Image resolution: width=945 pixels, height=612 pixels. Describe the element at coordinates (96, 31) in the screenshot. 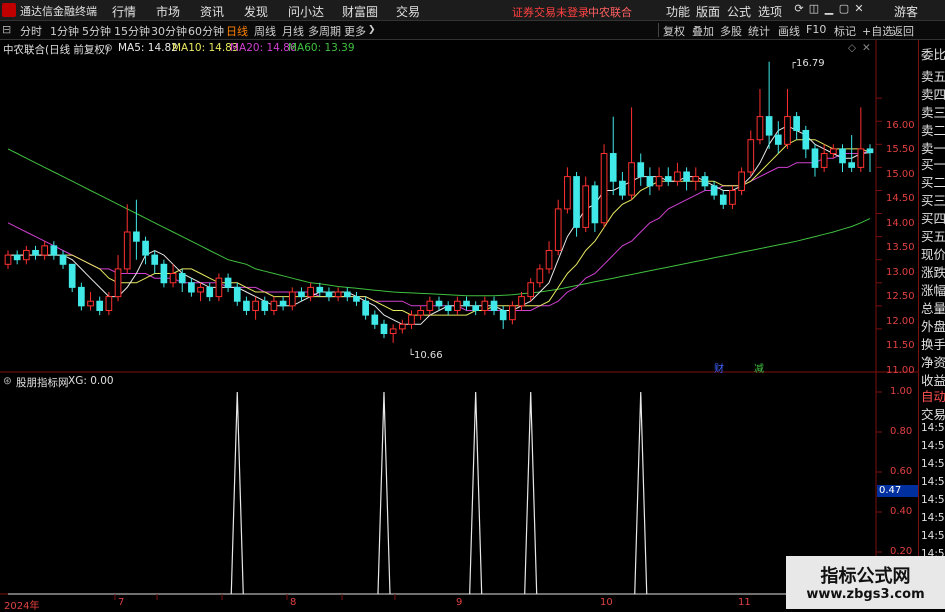

I see `period-5min: 5分钟` at that location.